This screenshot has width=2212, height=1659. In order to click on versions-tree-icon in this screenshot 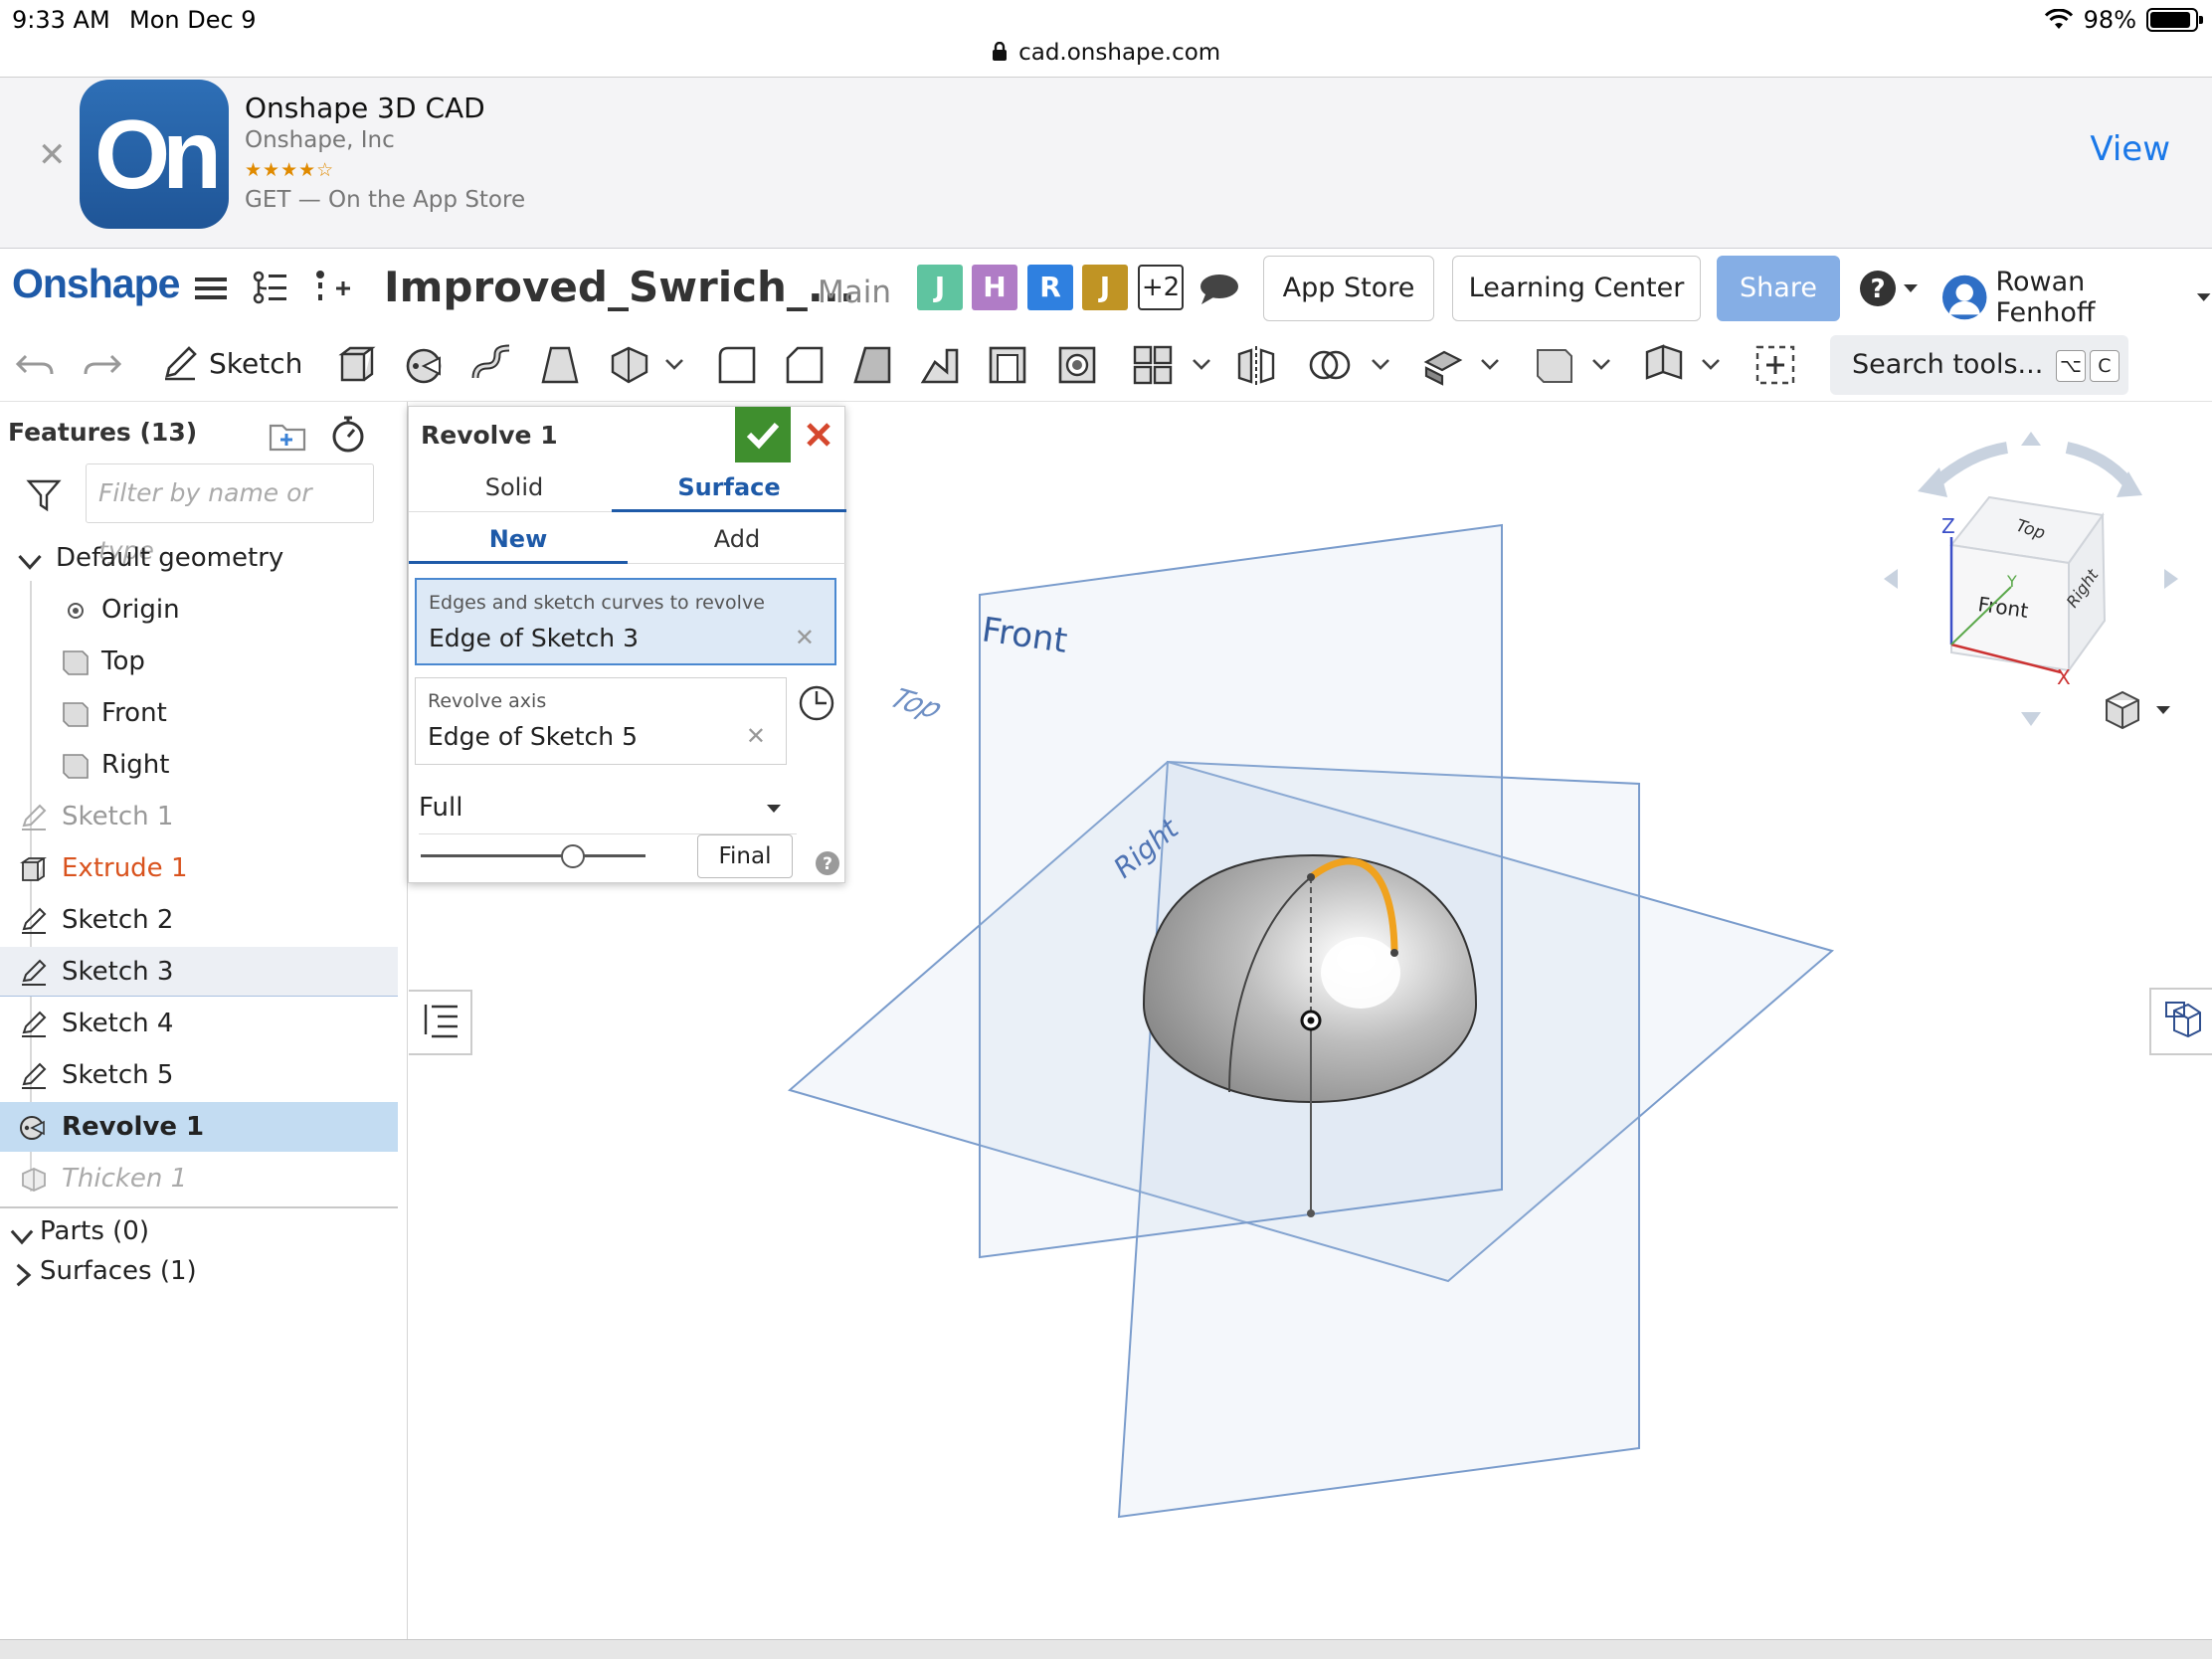, I will do `click(270, 288)`.